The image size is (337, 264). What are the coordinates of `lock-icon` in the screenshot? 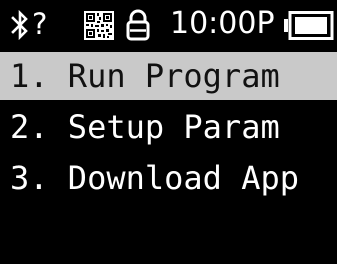 It's located at (138, 25).